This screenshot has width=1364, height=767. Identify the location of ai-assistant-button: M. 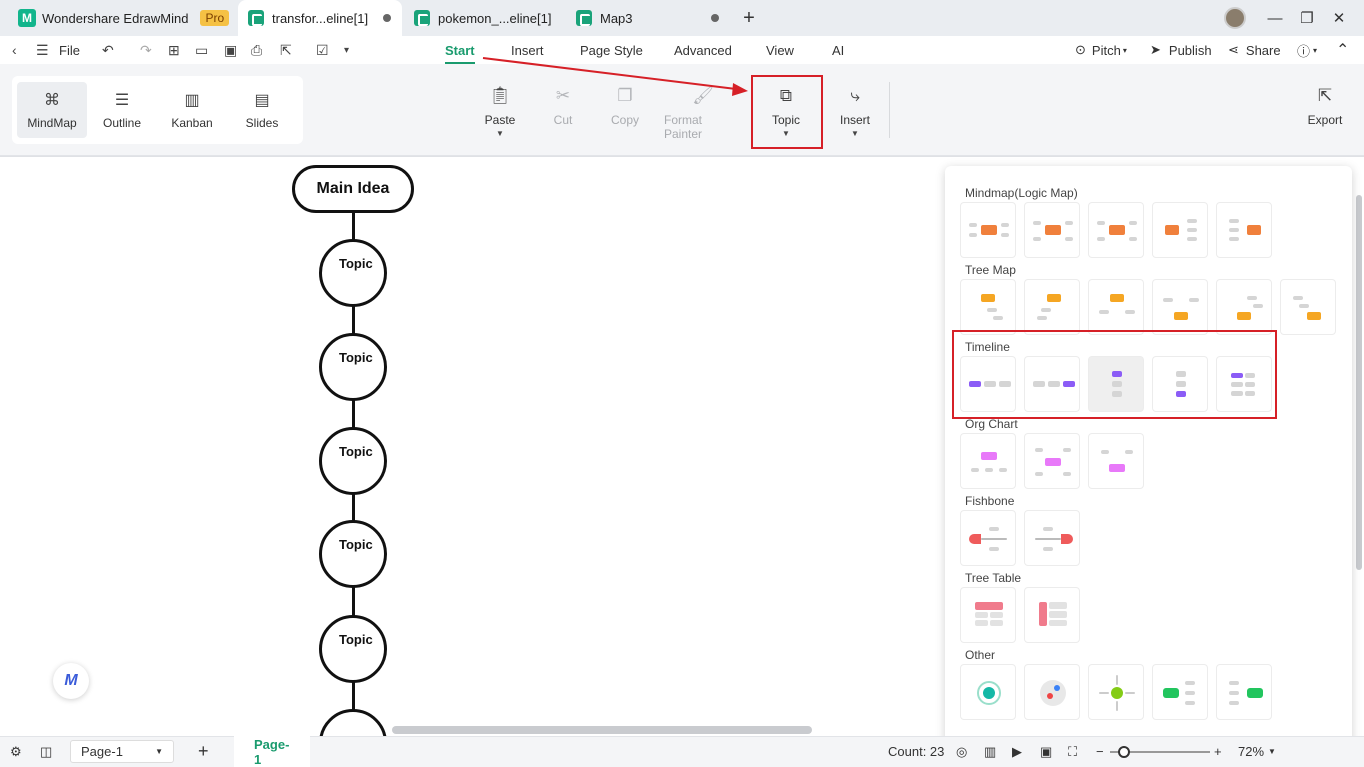
(71, 681).